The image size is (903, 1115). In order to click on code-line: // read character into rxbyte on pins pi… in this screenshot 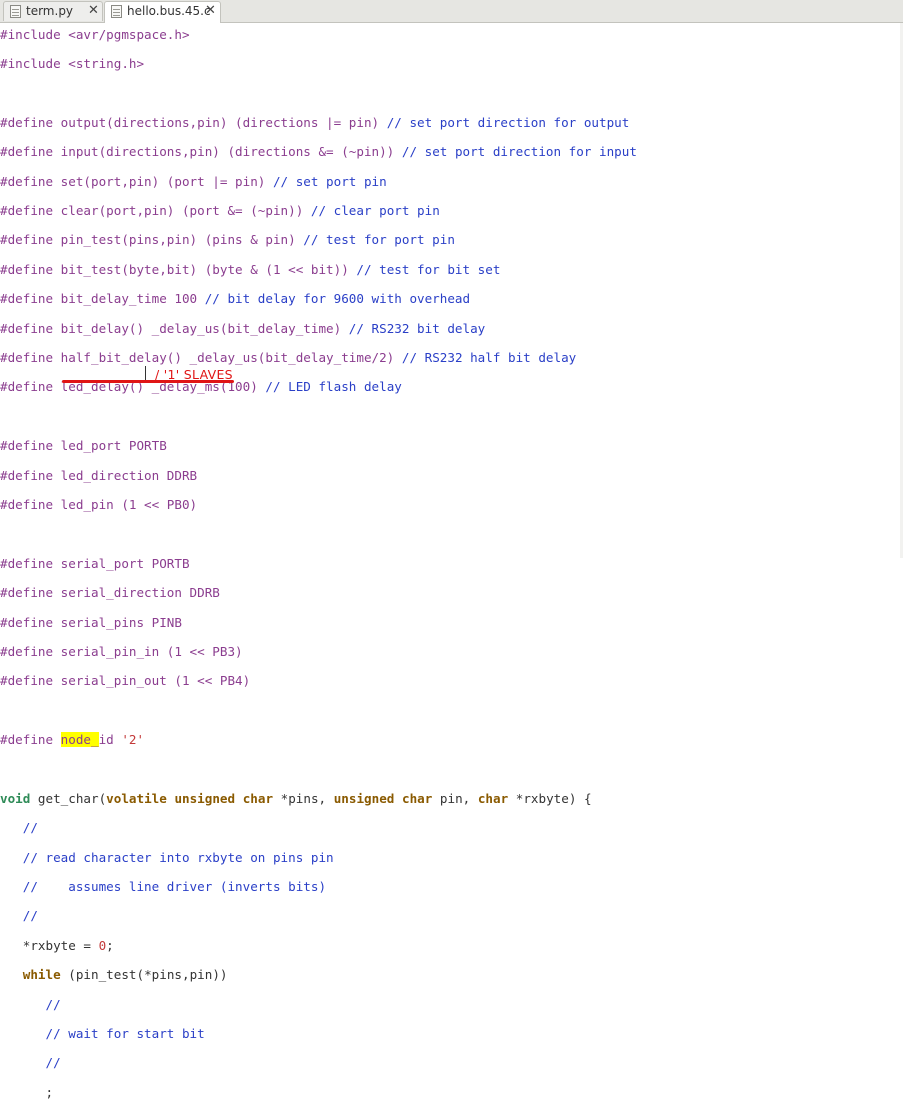, I will do `click(167, 857)`.